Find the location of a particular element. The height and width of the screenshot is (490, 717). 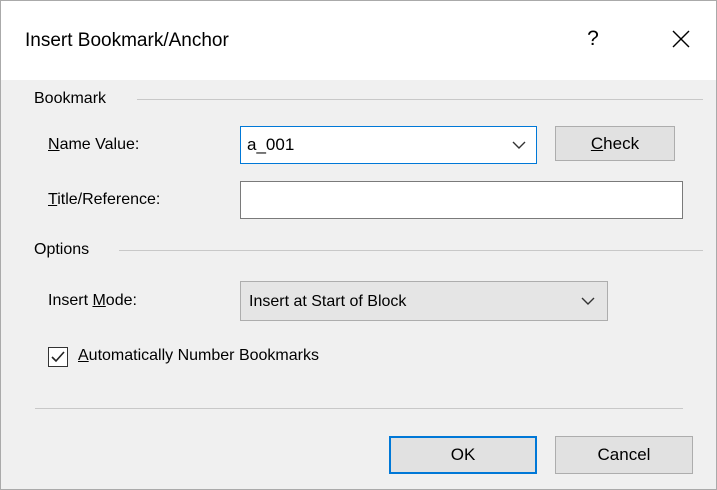

close-button is located at coordinates (681, 39).